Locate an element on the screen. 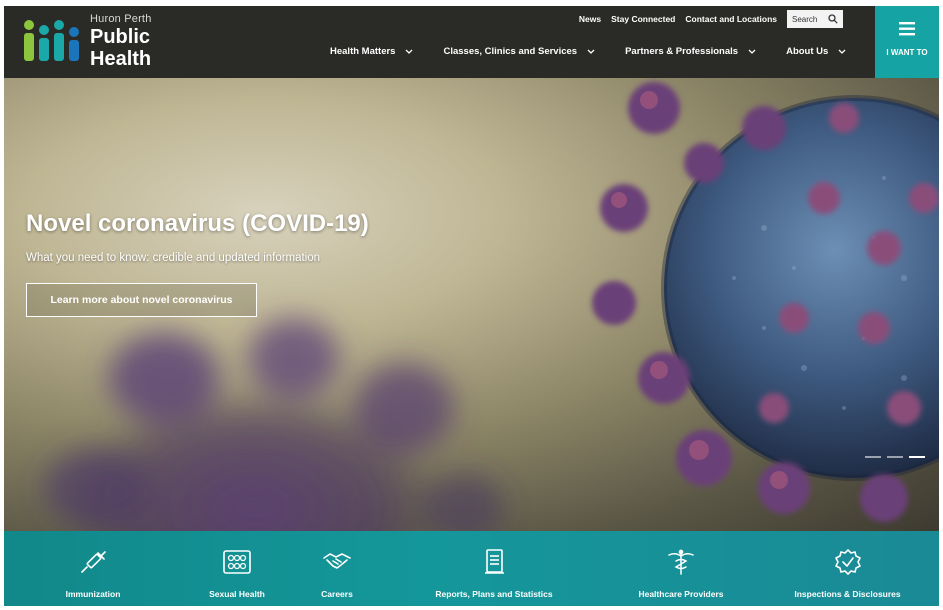 The height and width of the screenshot is (610, 943). quick-link-reports: Reports, Plans and Statistics is located at coordinates (494, 568).